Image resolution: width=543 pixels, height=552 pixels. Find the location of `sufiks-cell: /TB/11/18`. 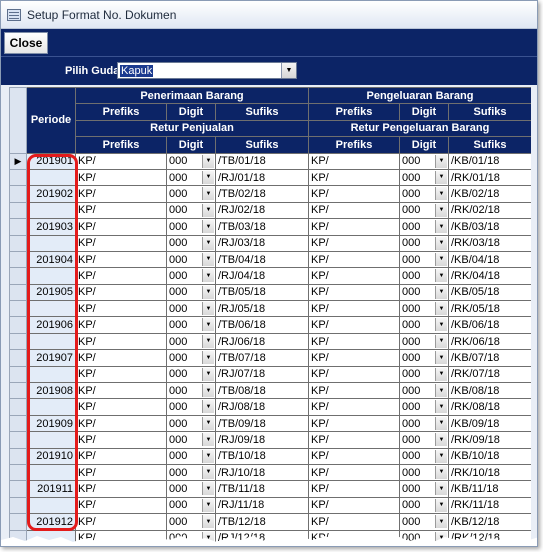

sufiks-cell: /TB/11/18 is located at coordinates (262, 489).